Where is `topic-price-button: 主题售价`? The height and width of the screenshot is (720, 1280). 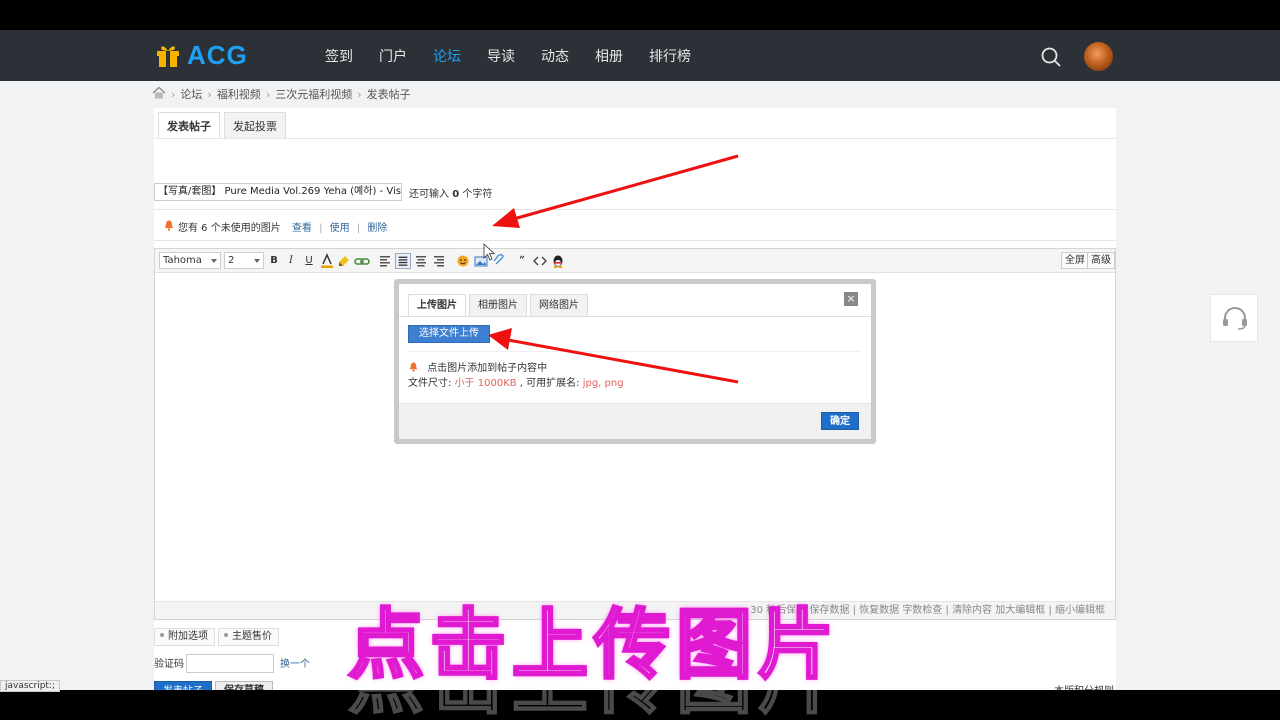
topic-price-button: 主题售价 is located at coordinates (248, 637).